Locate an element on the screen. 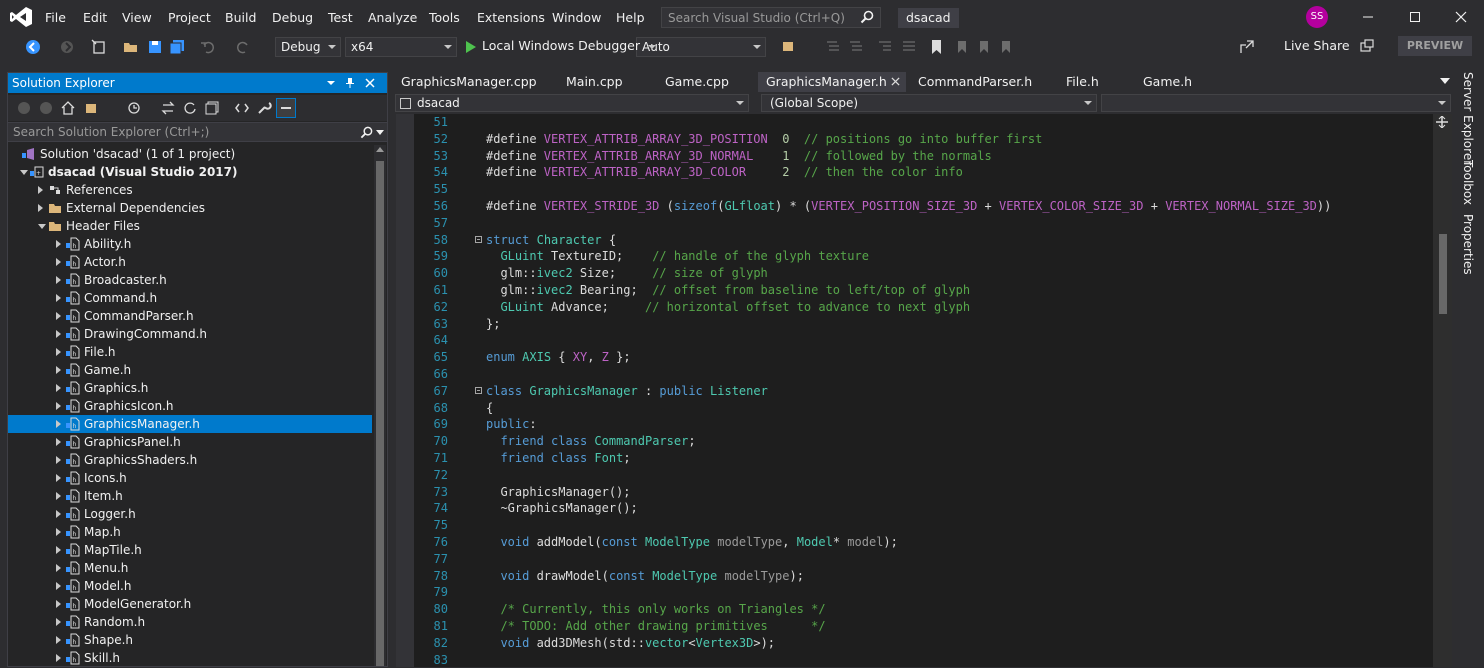 The image size is (1484, 668). tree-item: h Item.h is located at coordinates (190, 496).